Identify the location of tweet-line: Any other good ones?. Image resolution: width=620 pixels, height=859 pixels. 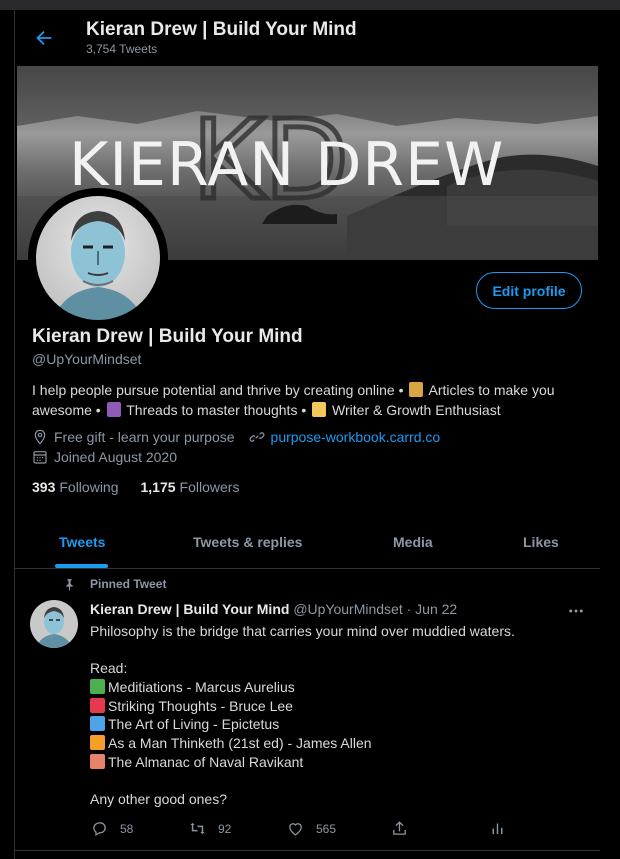
(158, 799).